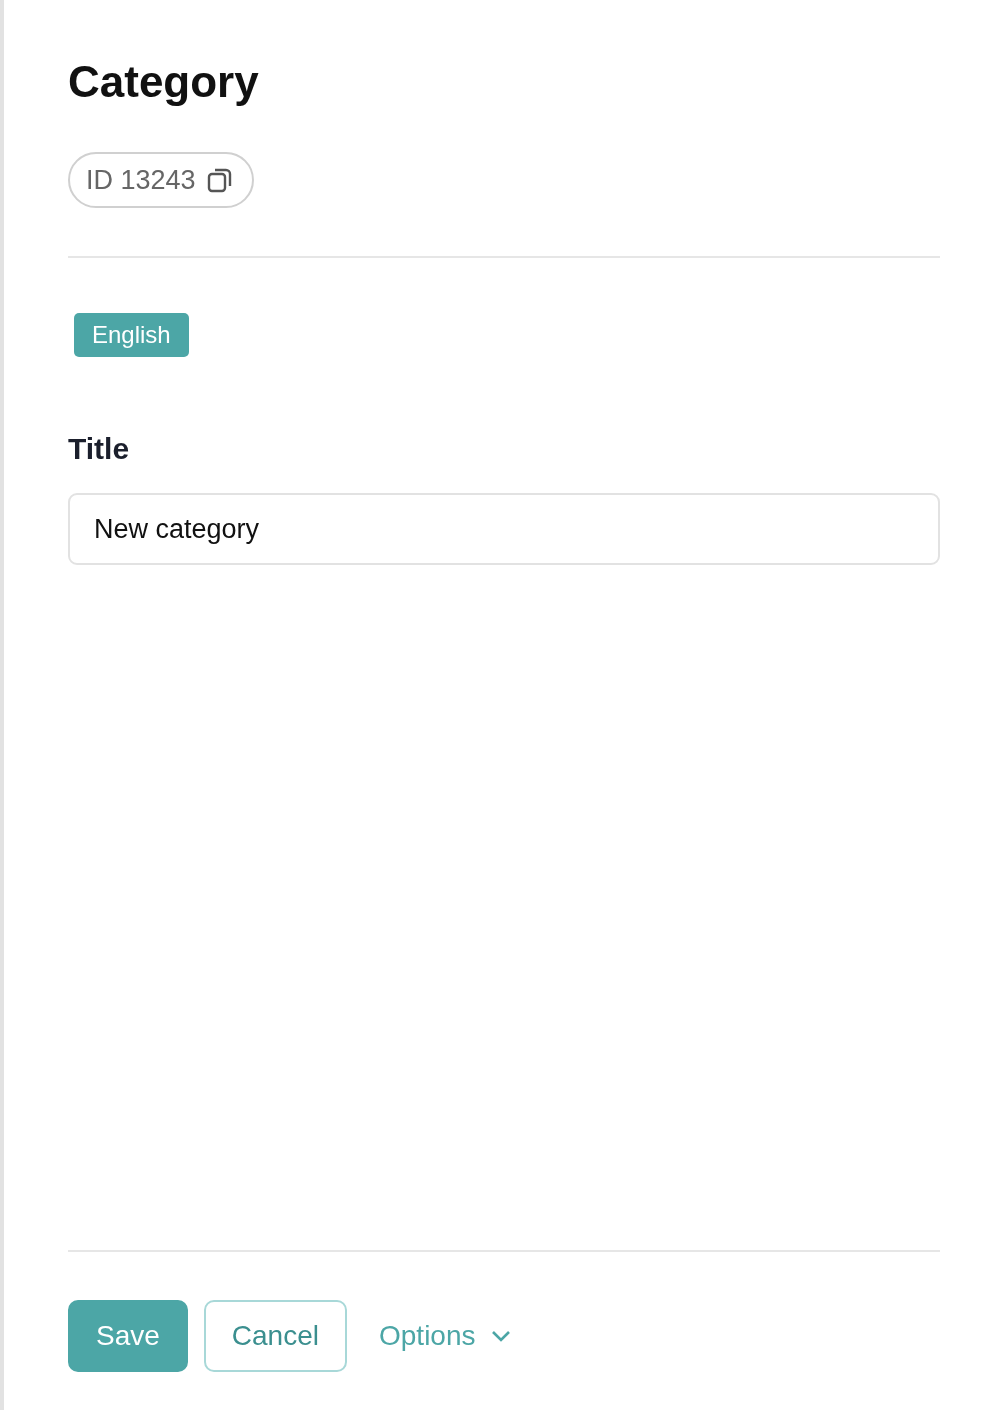 The height and width of the screenshot is (1410, 1002). What do you see at coordinates (141, 180) in the screenshot?
I see `id-label: ID 13243` at bounding box center [141, 180].